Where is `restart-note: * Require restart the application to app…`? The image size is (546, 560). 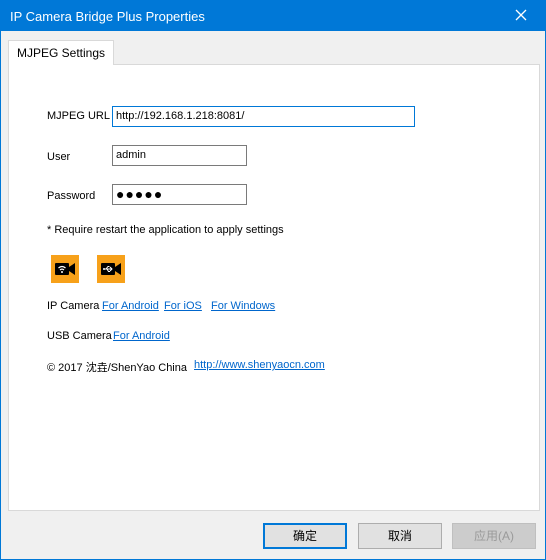
restart-note: * Require restart the application to app… is located at coordinates (165, 230).